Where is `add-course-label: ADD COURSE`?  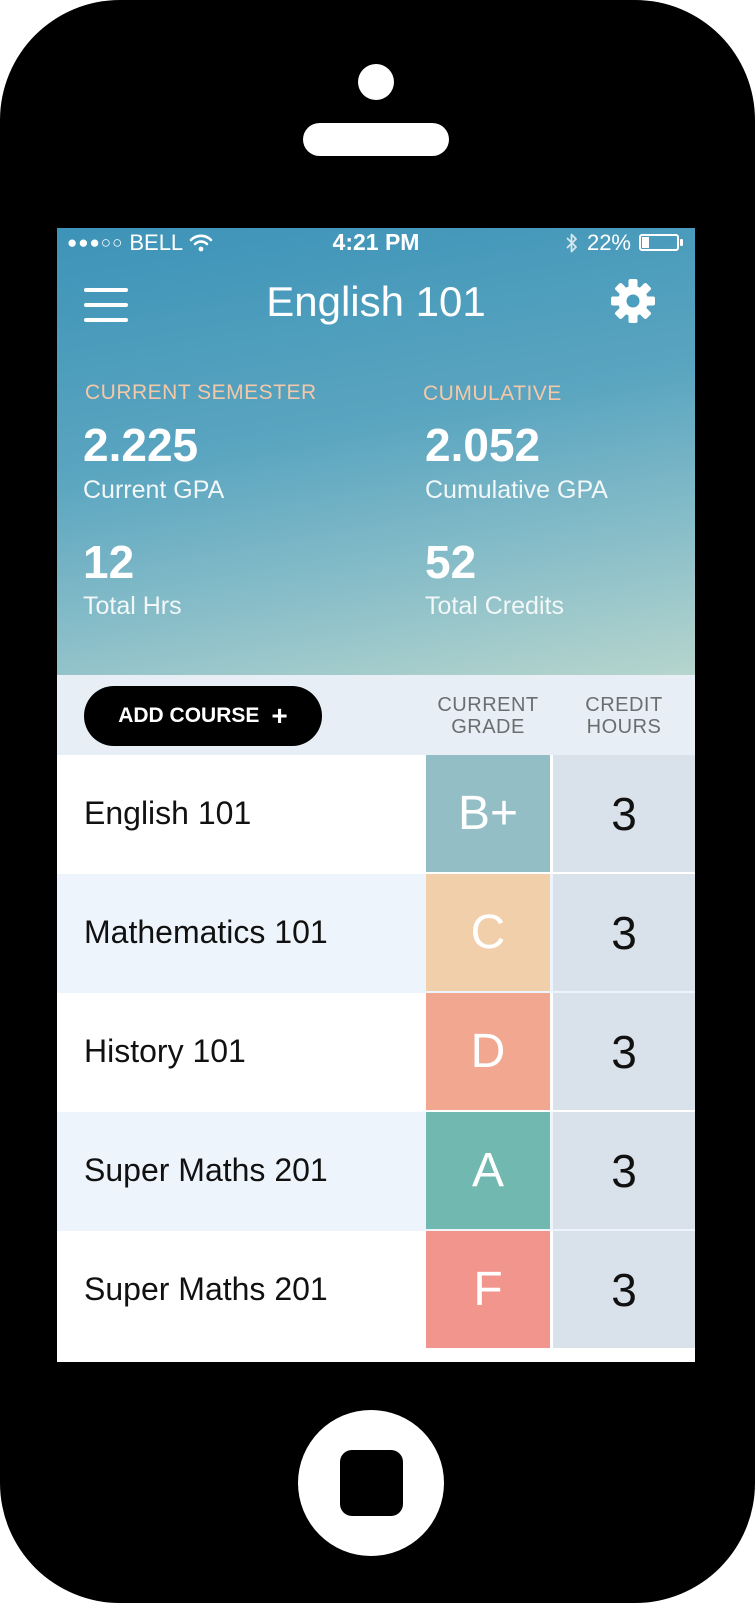
add-course-label: ADD COURSE is located at coordinates (189, 715).